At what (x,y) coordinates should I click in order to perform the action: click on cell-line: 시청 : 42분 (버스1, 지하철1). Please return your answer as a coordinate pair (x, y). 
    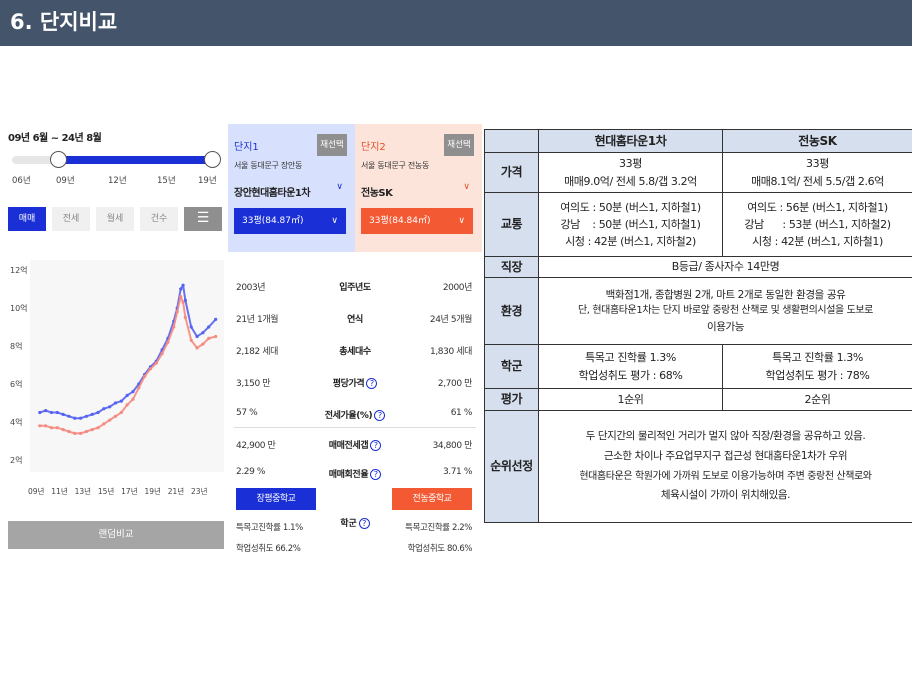
    Looking at the image, I should click on (817, 242).